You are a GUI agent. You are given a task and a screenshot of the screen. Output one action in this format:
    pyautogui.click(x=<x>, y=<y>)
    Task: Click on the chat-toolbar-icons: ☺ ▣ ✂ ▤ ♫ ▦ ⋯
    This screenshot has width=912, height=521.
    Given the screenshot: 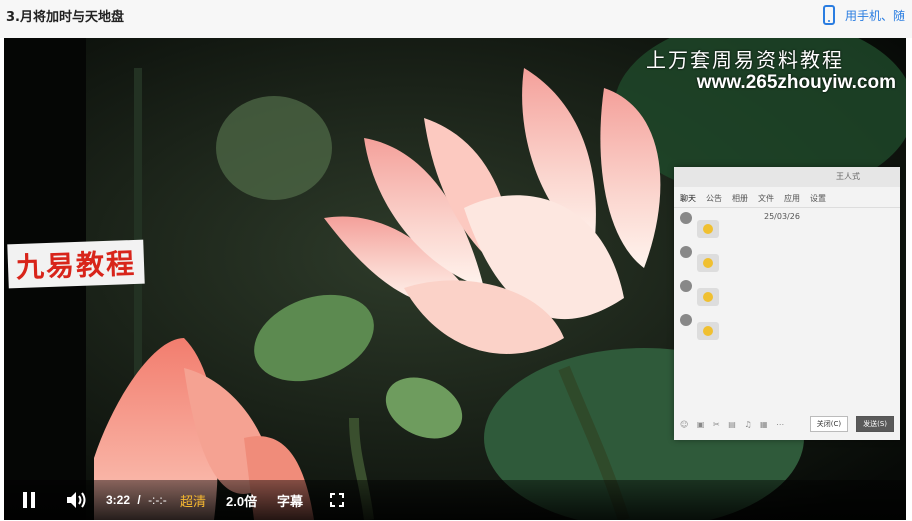 What is the action you would take?
    pyautogui.click(x=734, y=424)
    